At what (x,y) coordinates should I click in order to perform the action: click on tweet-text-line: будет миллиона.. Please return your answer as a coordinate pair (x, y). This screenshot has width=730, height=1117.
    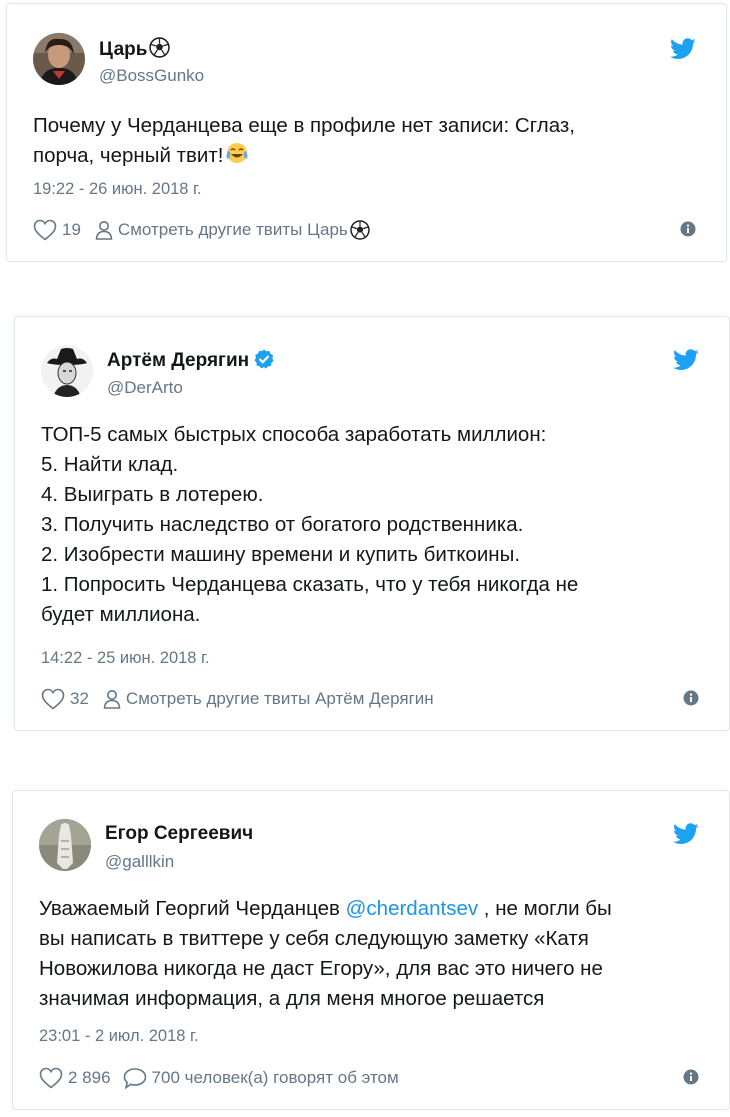
    Looking at the image, I should click on (121, 614).